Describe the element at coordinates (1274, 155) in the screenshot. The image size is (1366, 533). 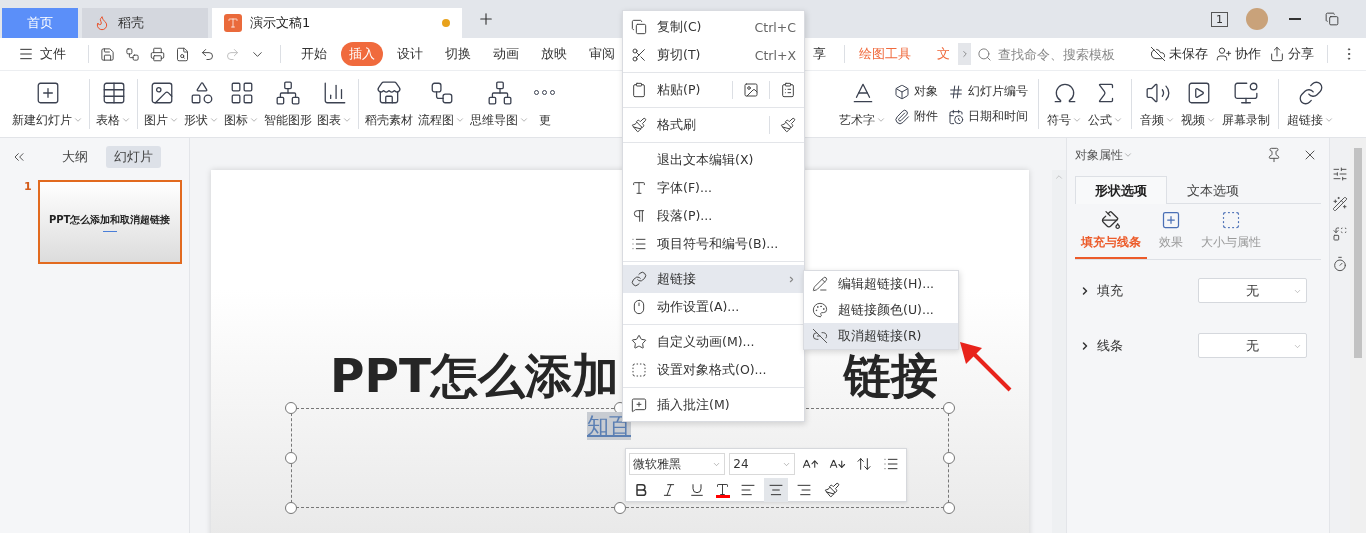
I see `pin-icon` at that location.